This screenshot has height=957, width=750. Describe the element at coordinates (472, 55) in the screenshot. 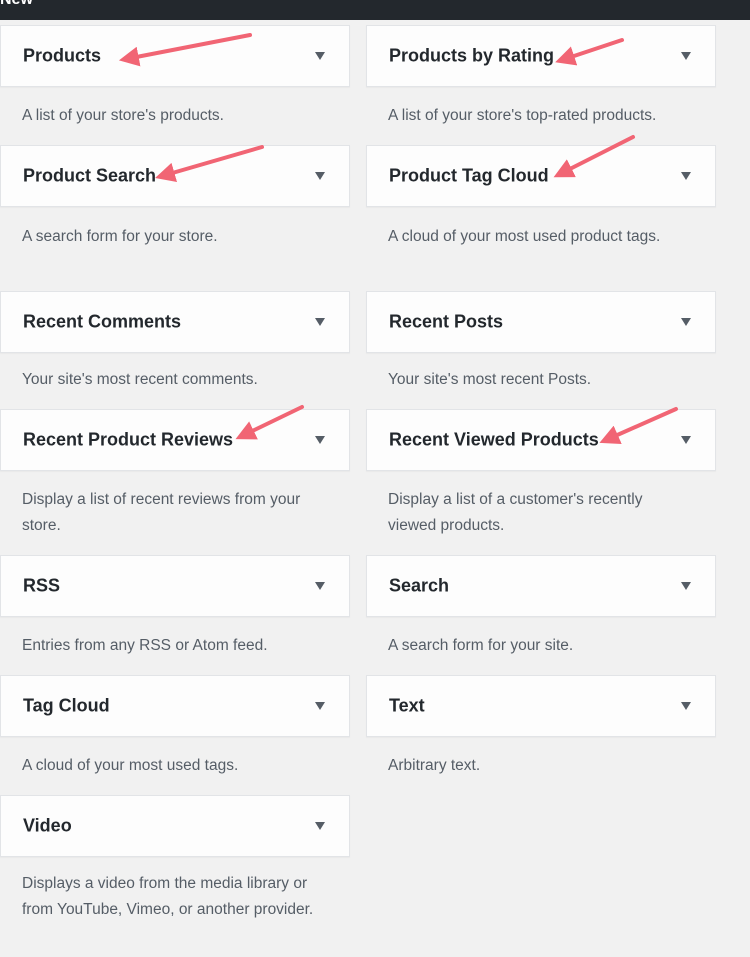

I see `widget-title: Products by Rating` at that location.